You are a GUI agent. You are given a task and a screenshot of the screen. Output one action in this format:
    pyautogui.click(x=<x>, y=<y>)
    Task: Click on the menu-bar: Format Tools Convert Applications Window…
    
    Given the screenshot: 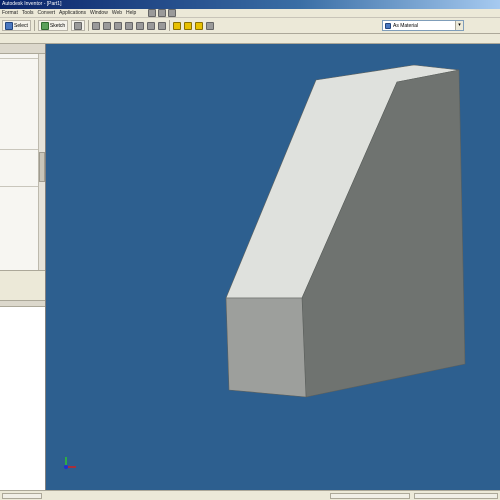 What is the action you would take?
    pyautogui.click(x=250, y=13)
    